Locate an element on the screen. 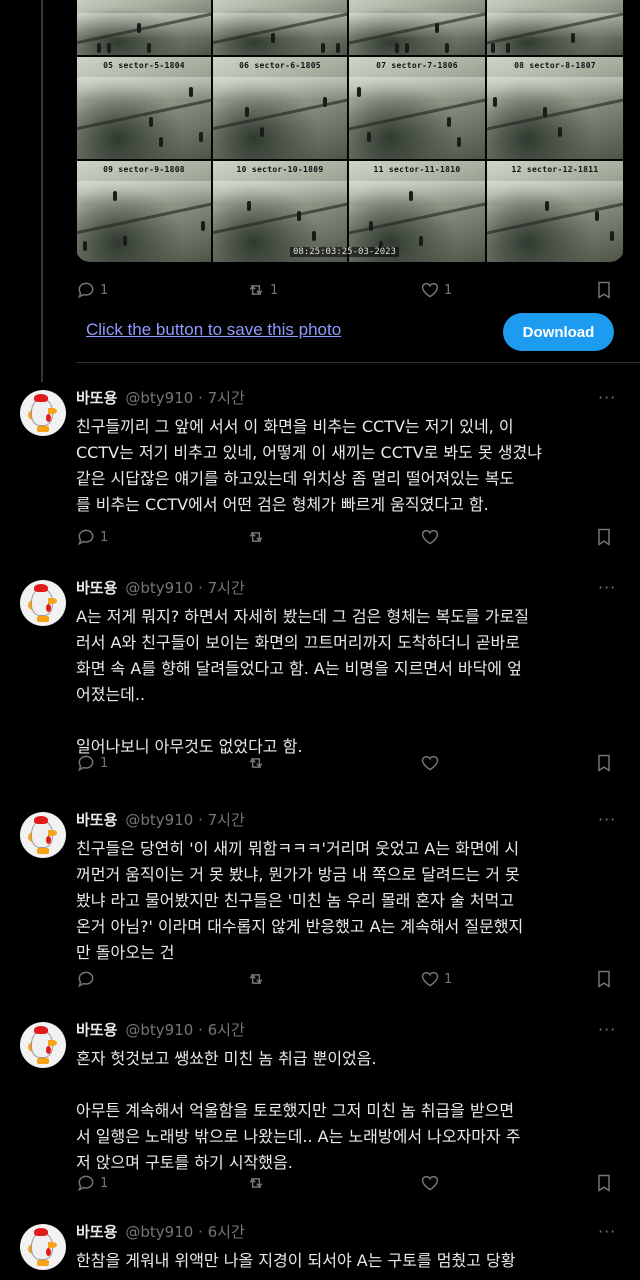 Image resolution: width=640 pixels, height=1280 pixels. divider is located at coordinates (358, 362).